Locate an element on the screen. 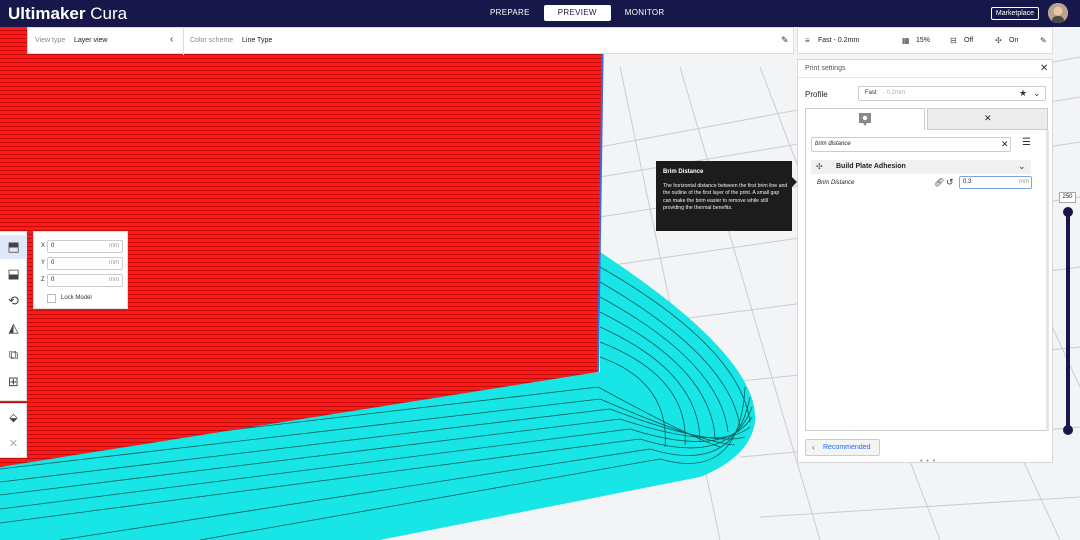 This screenshot has height=540, width=1080. setting-label-brim-distance: Brim Distance is located at coordinates (836, 183).